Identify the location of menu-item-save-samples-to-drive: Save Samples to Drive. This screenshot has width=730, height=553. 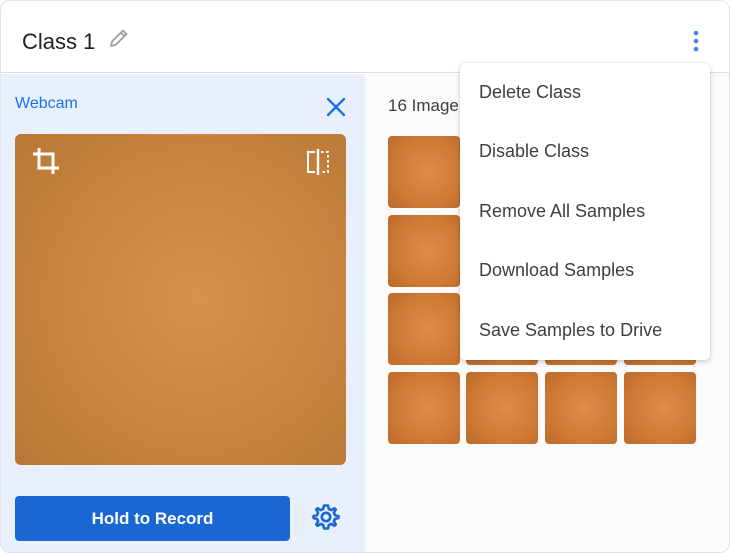
(585, 330).